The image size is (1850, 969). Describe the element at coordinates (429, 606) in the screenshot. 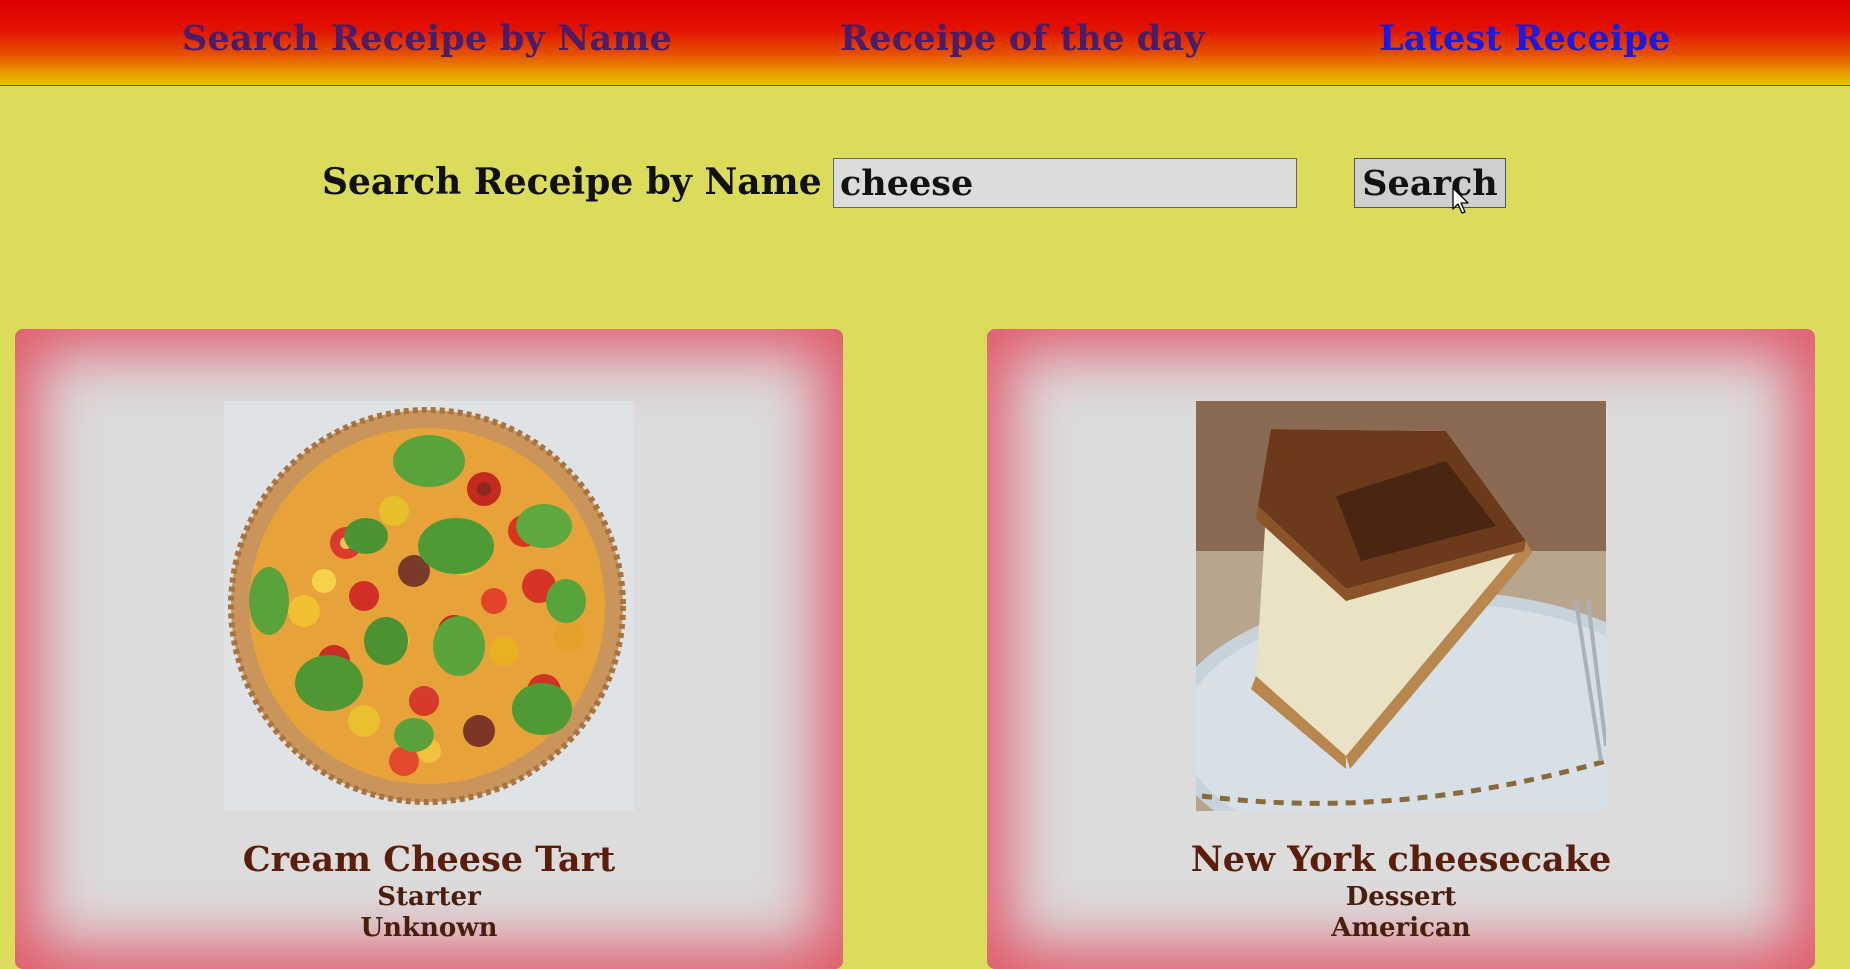

I see `cream-cheese-tart-image` at that location.